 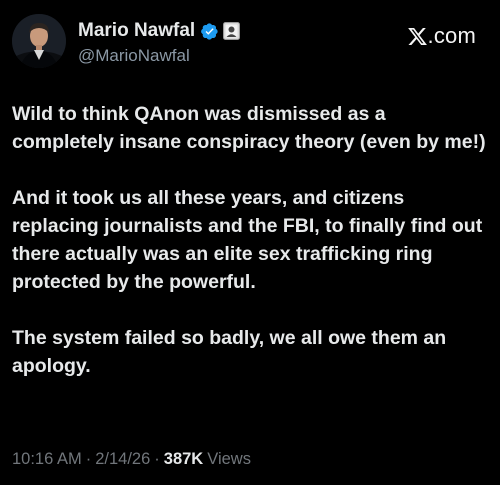 What do you see at coordinates (229, 459) in the screenshot?
I see `views-label: Views` at bounding box center [229, 459].